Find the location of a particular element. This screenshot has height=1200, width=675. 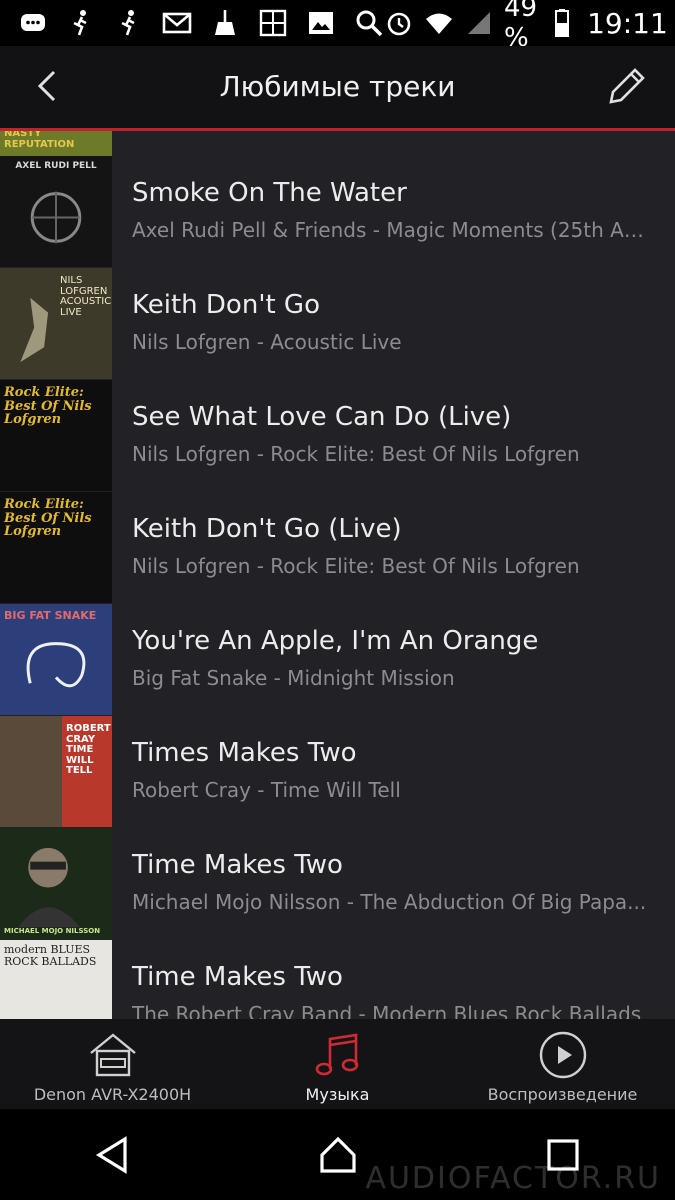

nav-playback-label: Воспроизведение is located at coordinates (562, 1094).